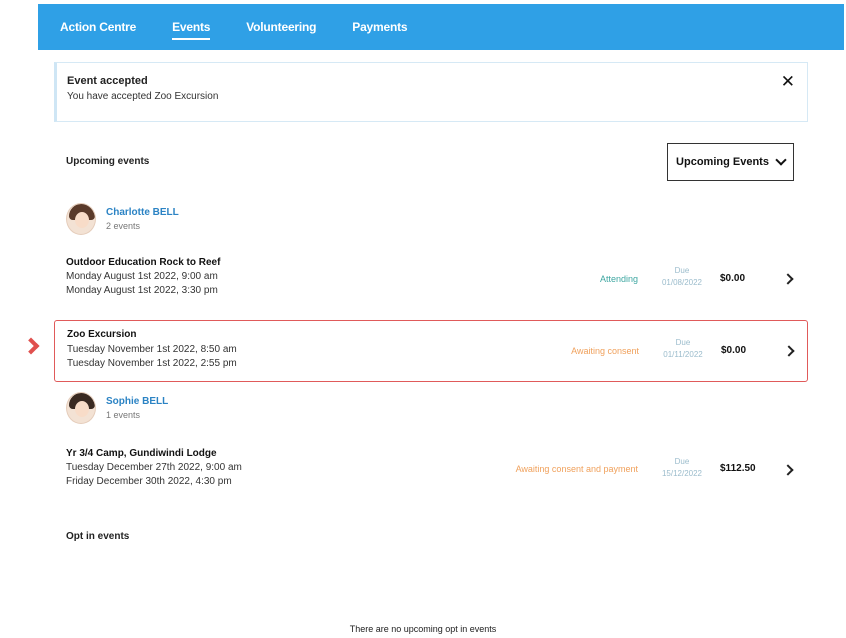 This screenshot has width=846, height=638. I want to click on event-due: Due 01/08/2022, so click(682, 277).